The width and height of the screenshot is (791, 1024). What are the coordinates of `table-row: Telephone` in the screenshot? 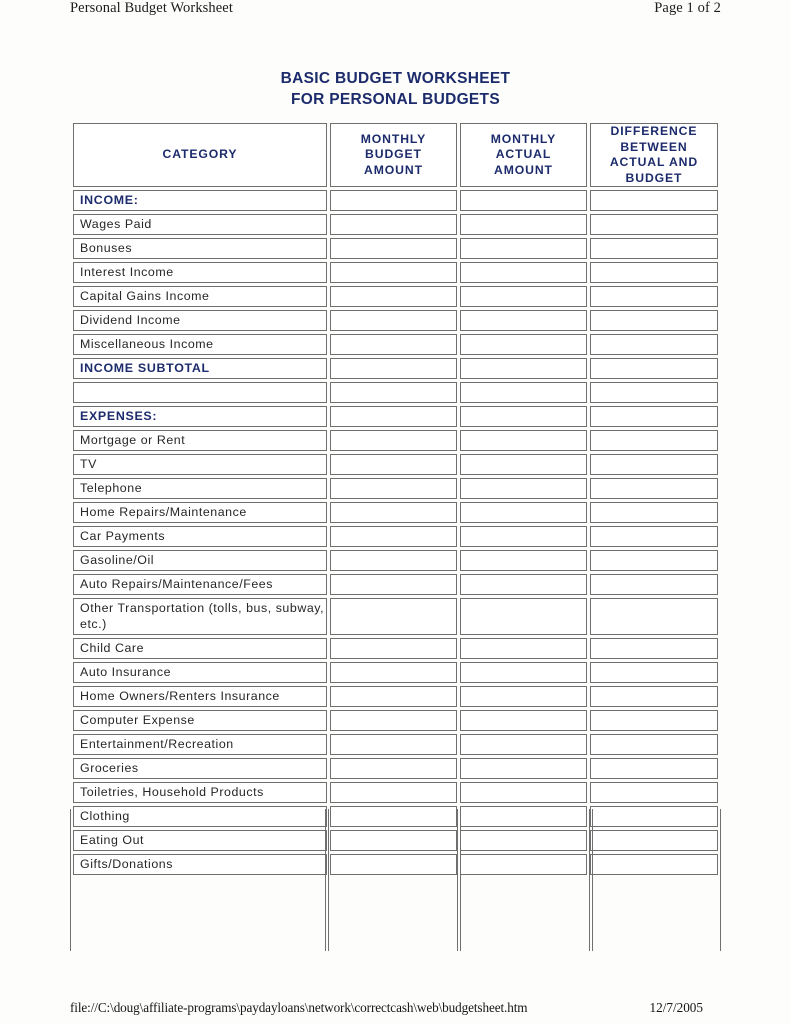 It's located at (395, 488).